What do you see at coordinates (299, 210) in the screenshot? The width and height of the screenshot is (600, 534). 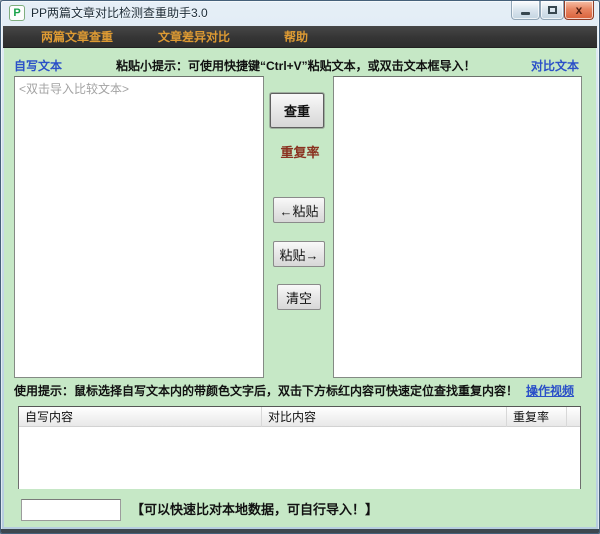 I see `paste-to-left-button: ←粘贴` at bounding box center [299, 210].